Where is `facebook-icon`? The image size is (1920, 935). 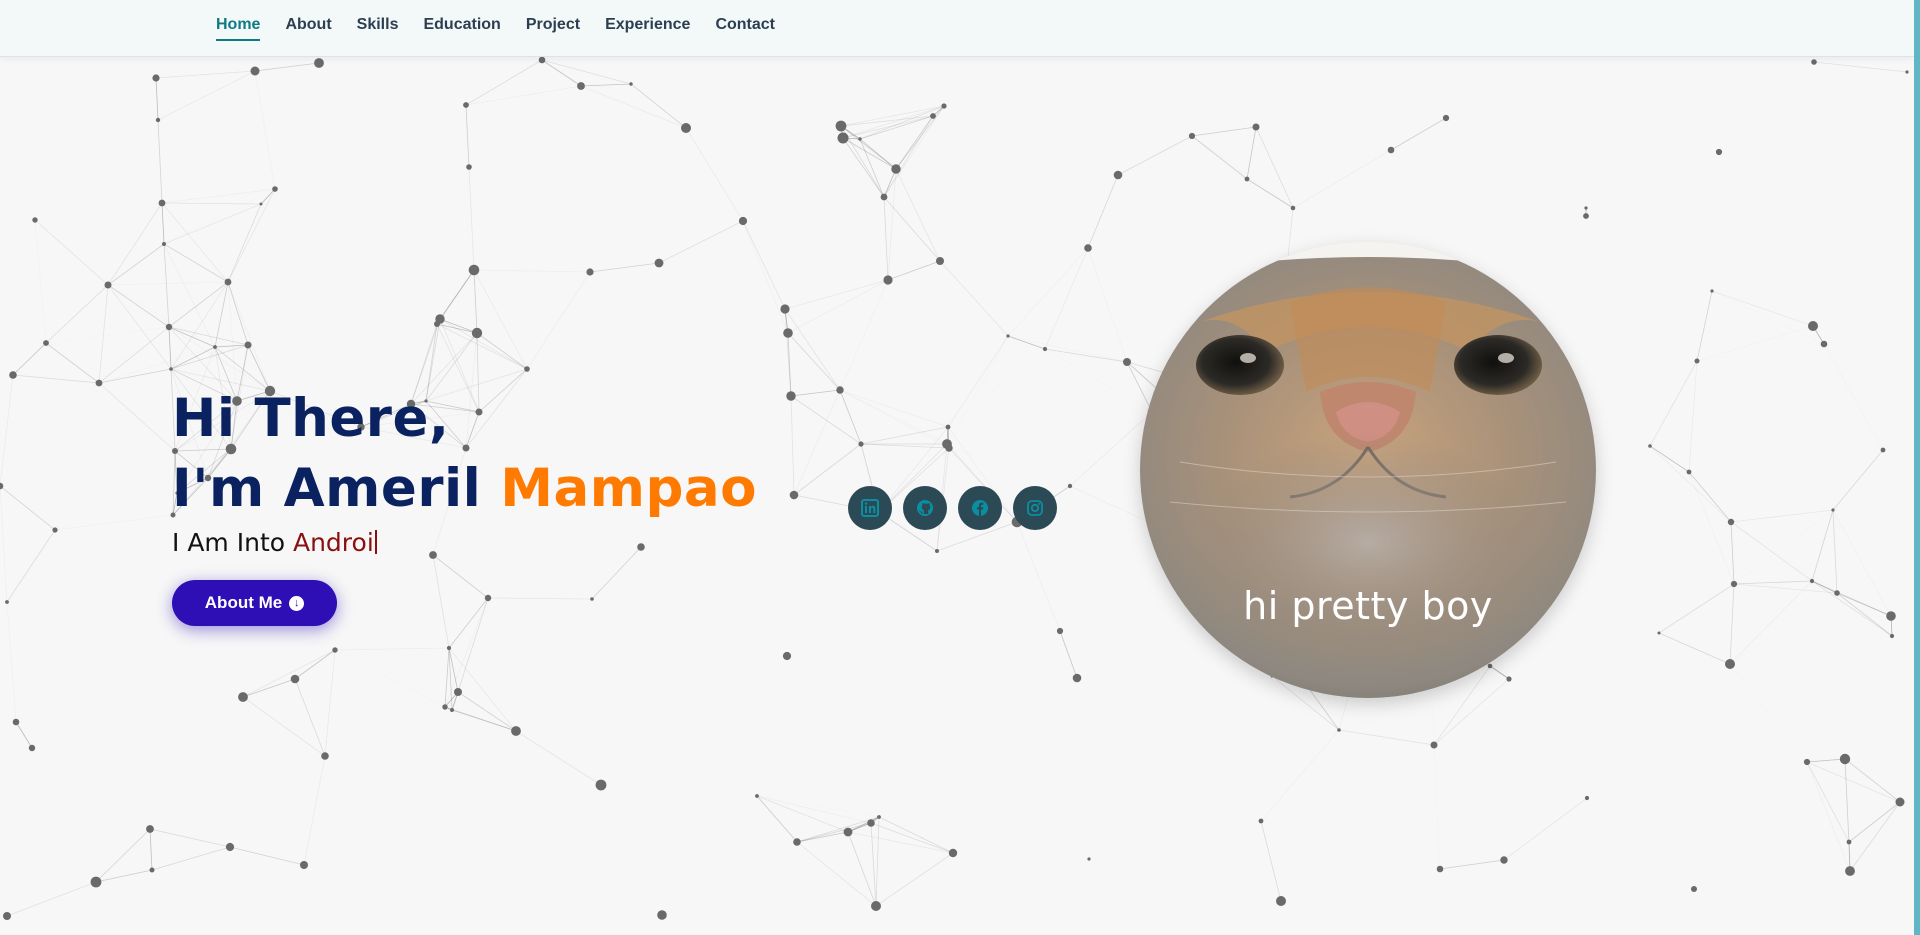
facebook-icon is located at coordinates (980, 508).